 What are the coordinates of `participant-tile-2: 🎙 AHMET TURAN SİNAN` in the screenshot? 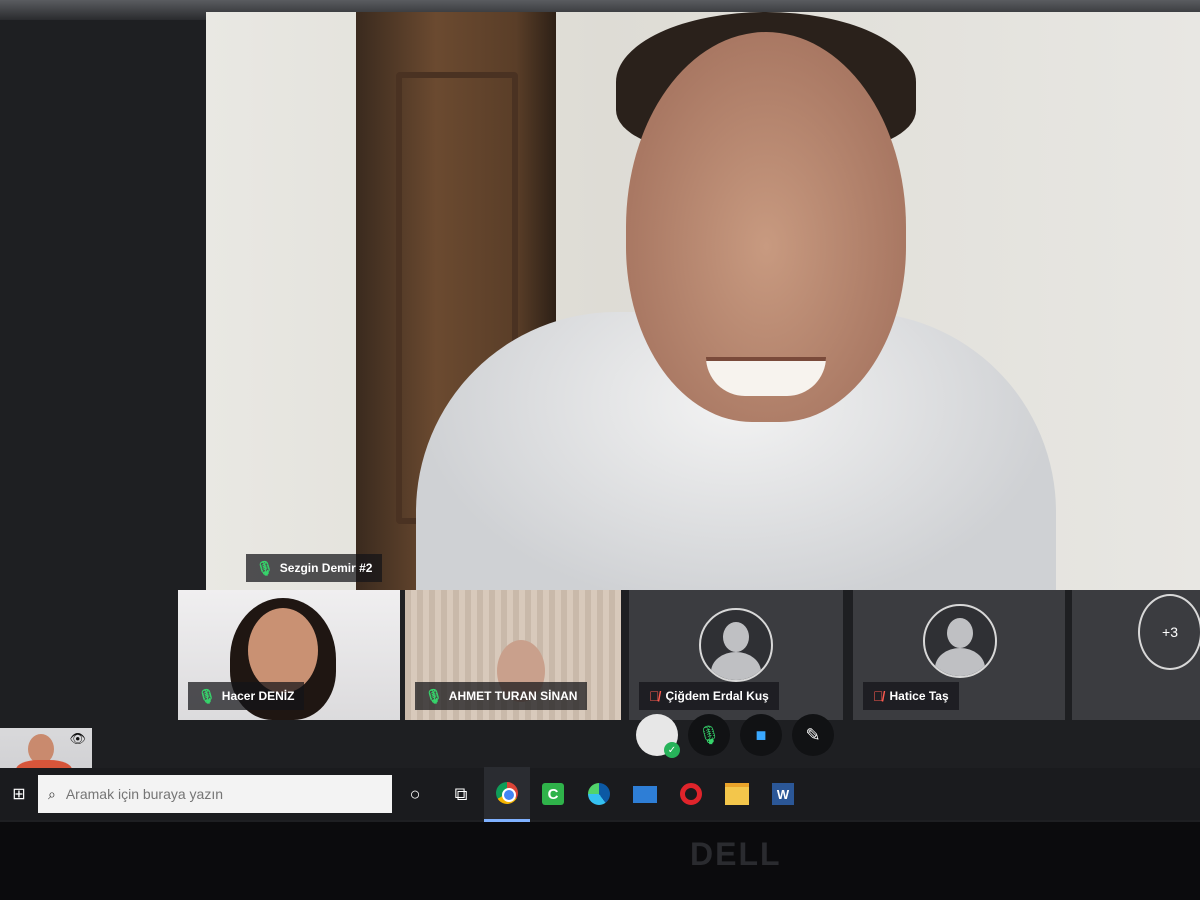 It's located at (513, 655).